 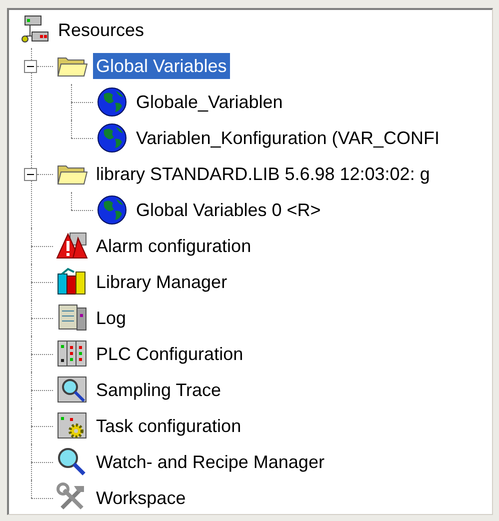 What do you see at coordinates (173, 246) in the screenshot?
I see `tree-item: Alarm configuration` at bounding box center [173, 246].